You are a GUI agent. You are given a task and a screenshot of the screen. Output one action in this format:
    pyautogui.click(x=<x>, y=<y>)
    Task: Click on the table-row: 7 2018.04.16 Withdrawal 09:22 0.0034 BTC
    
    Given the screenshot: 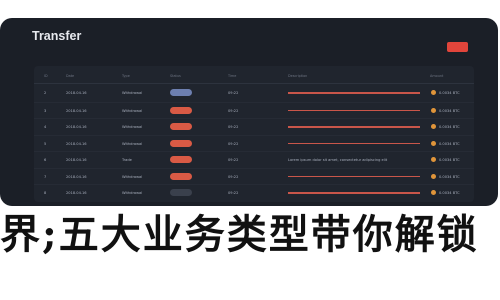 What is the action you would take?
    pyautogui.click(x=254, y=176)
    